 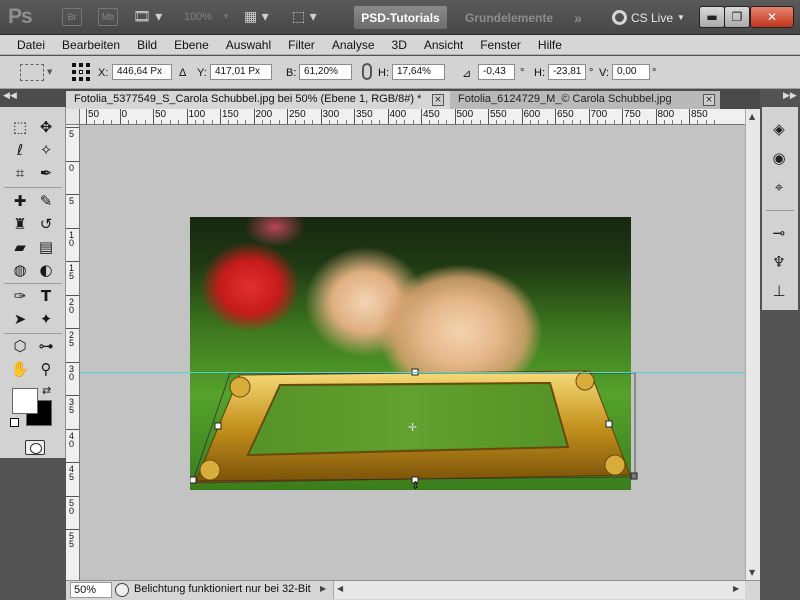 What do you see at coordinates (10, 96) in the screenshot?
I see `collapse-toolbar-icon: ◀◀` at bounding box center [10, 96].